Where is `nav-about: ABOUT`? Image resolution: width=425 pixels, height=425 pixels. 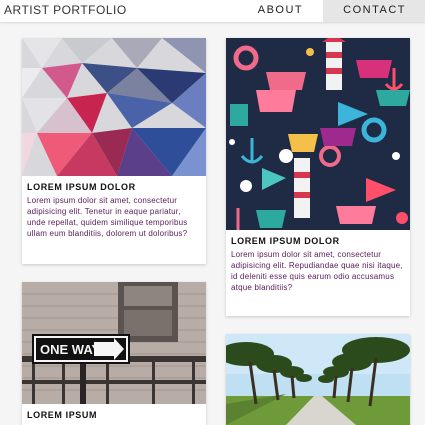 nav-about: ABOUT is located at coordinates (280, 11).